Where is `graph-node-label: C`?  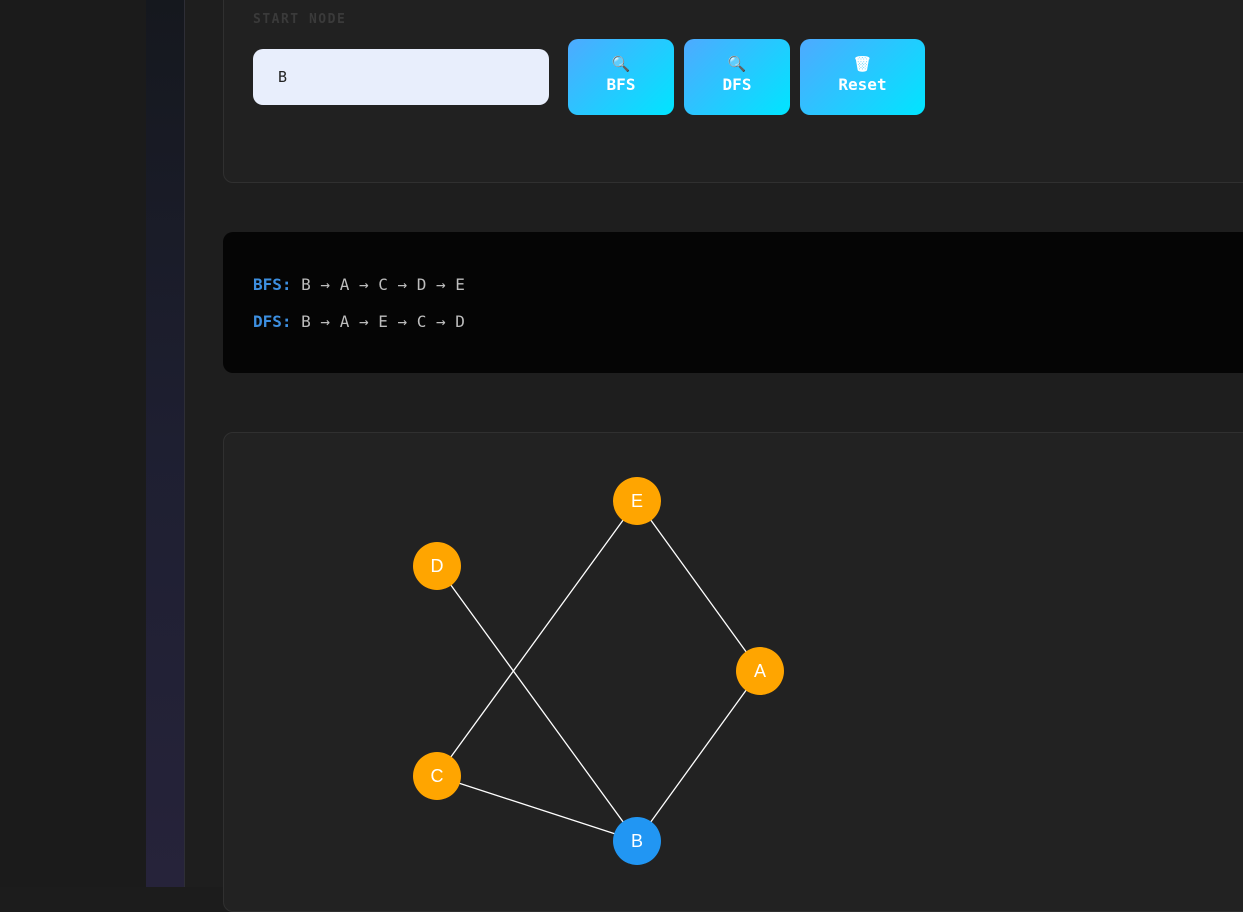
graph-node-label: C is located at coordinates (437, 776).